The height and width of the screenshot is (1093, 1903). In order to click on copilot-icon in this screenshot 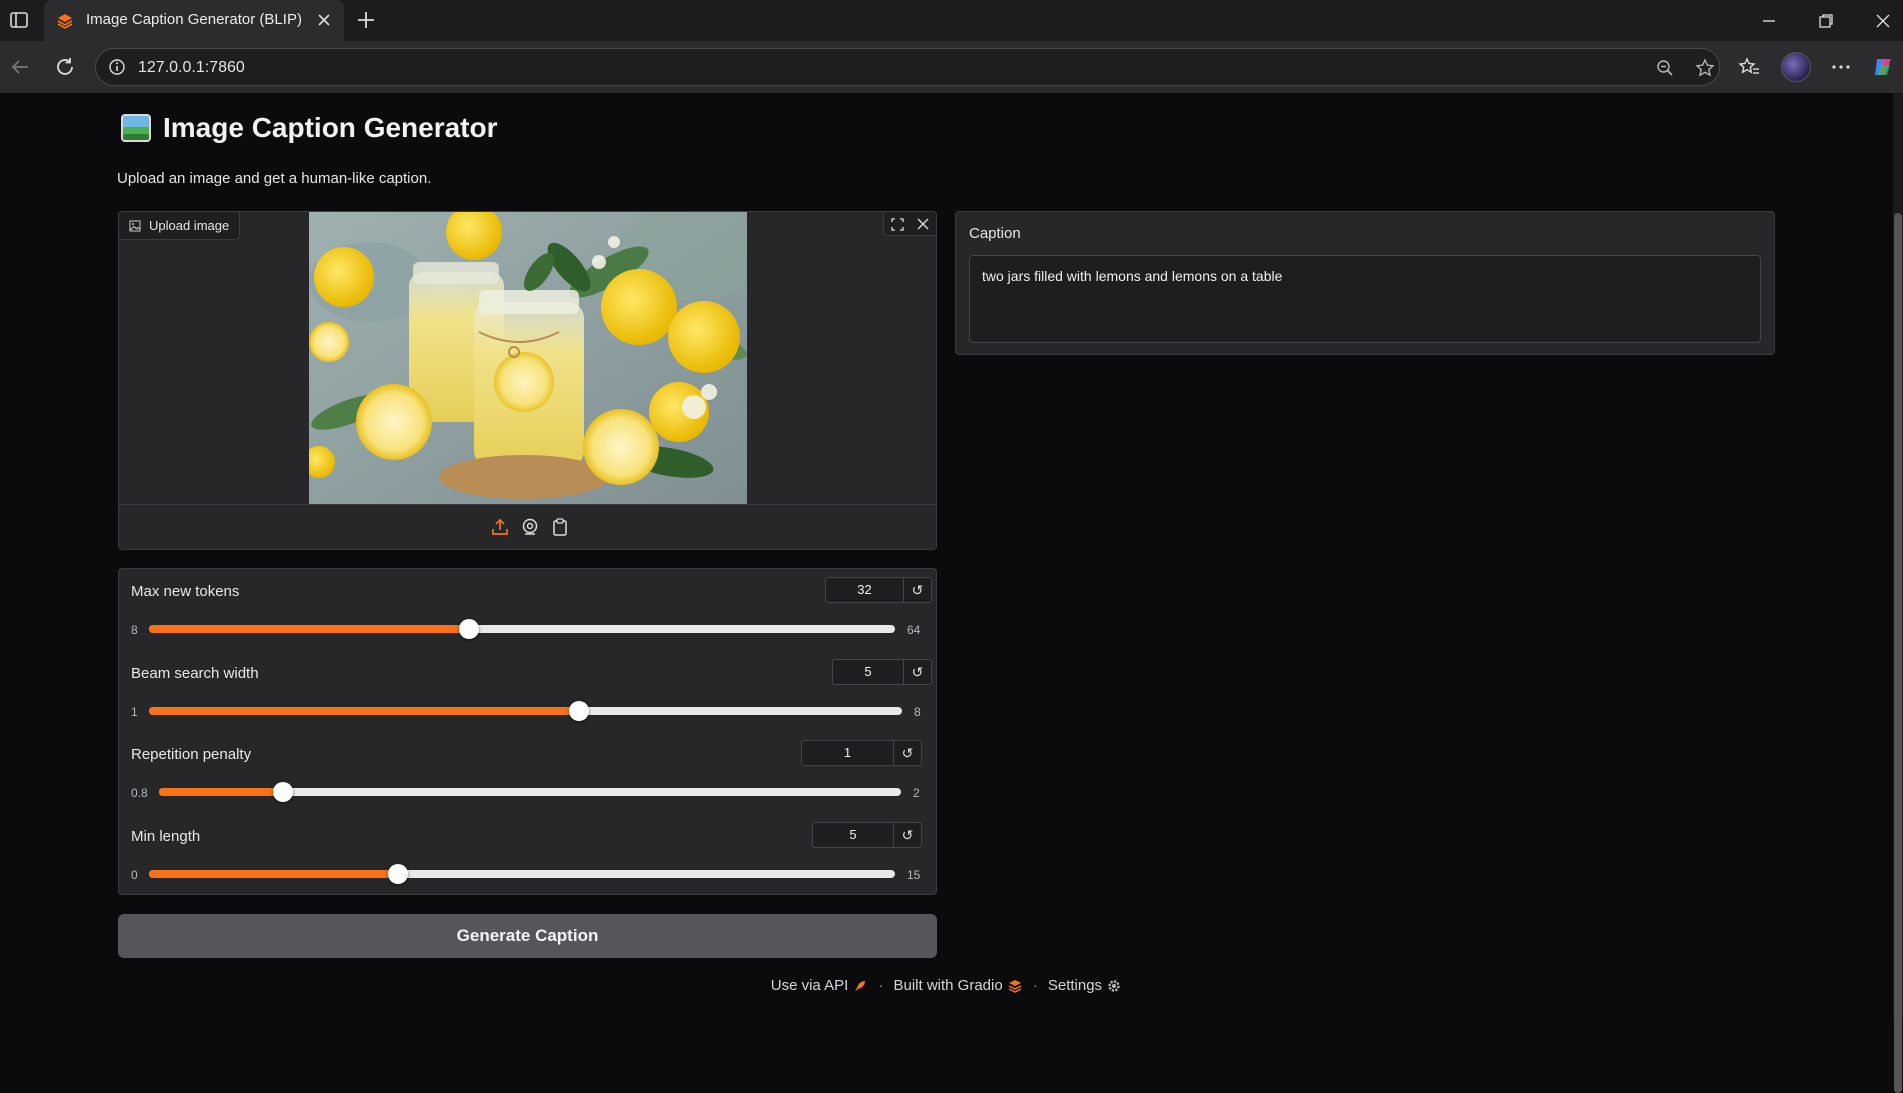, I will do `click(1883, 67)`.